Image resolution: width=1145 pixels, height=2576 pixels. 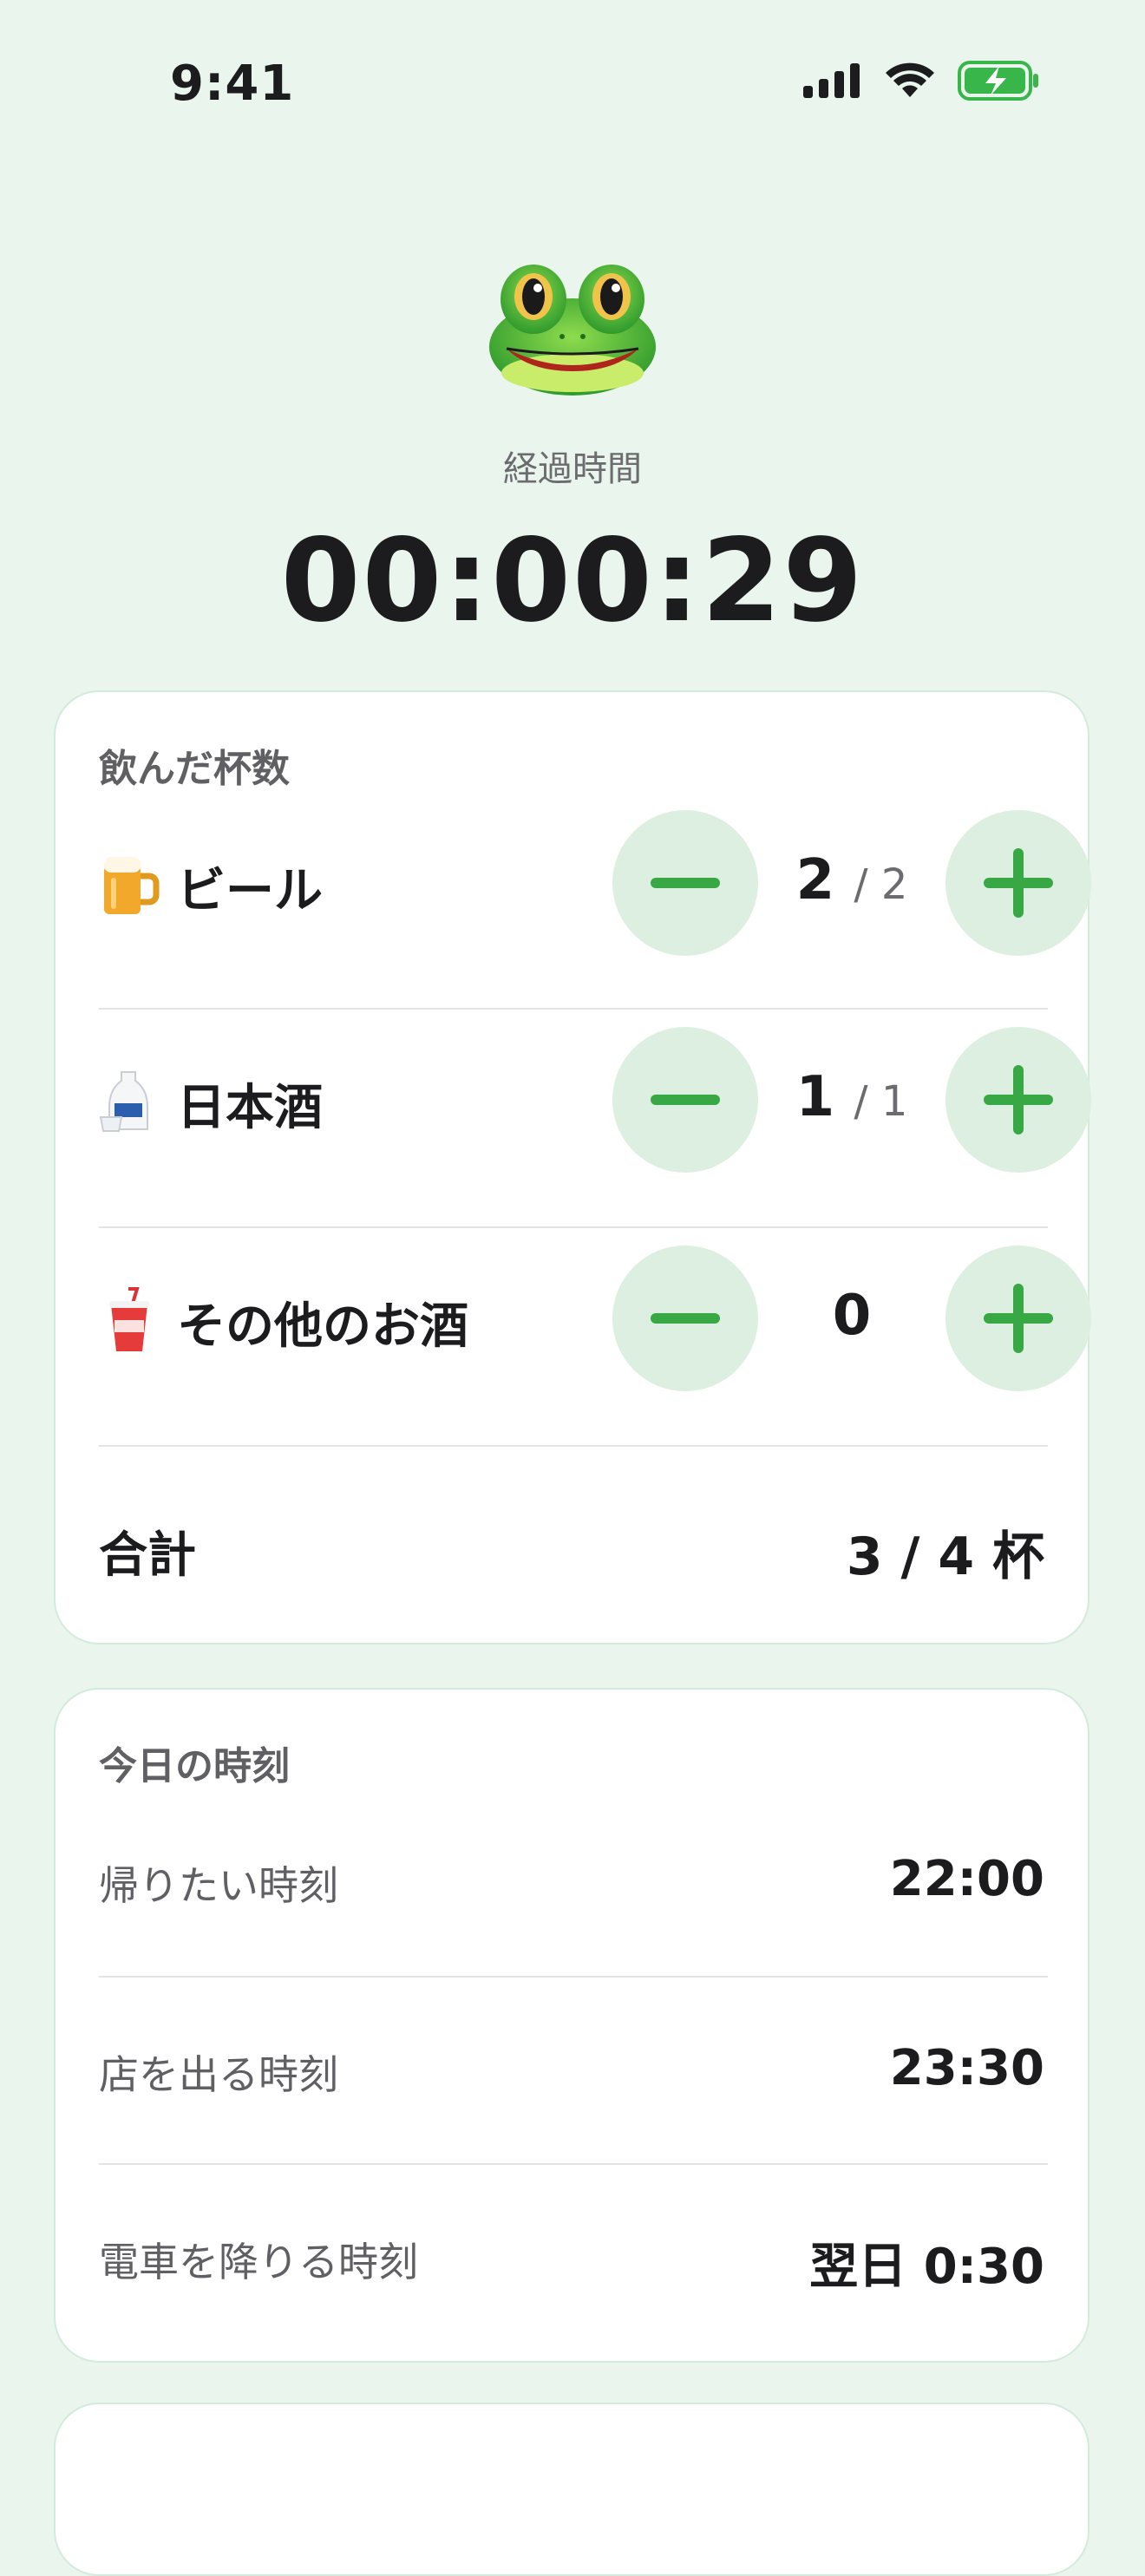 What do you see at coordinates (572, 330) in the screenshot?
I see `frog-face-icon` at bounding box center [572, 330].